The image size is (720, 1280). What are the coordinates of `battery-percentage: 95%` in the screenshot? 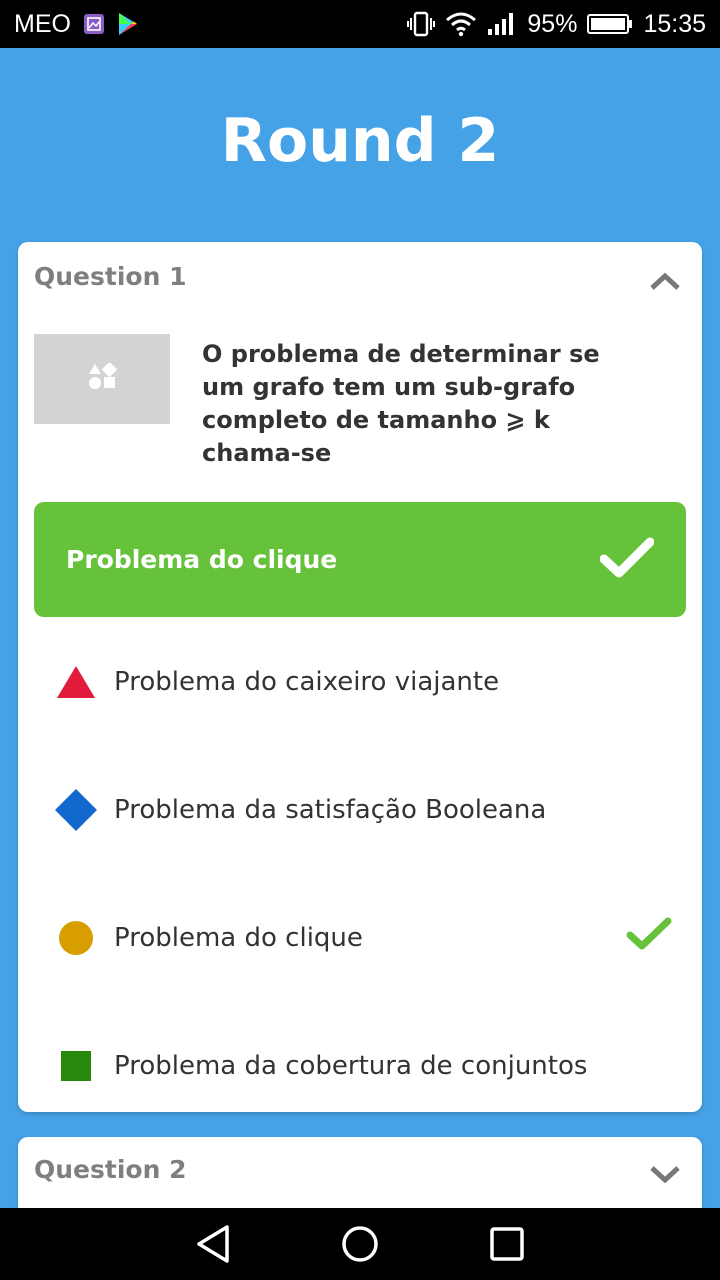 It's located at (552, 23).